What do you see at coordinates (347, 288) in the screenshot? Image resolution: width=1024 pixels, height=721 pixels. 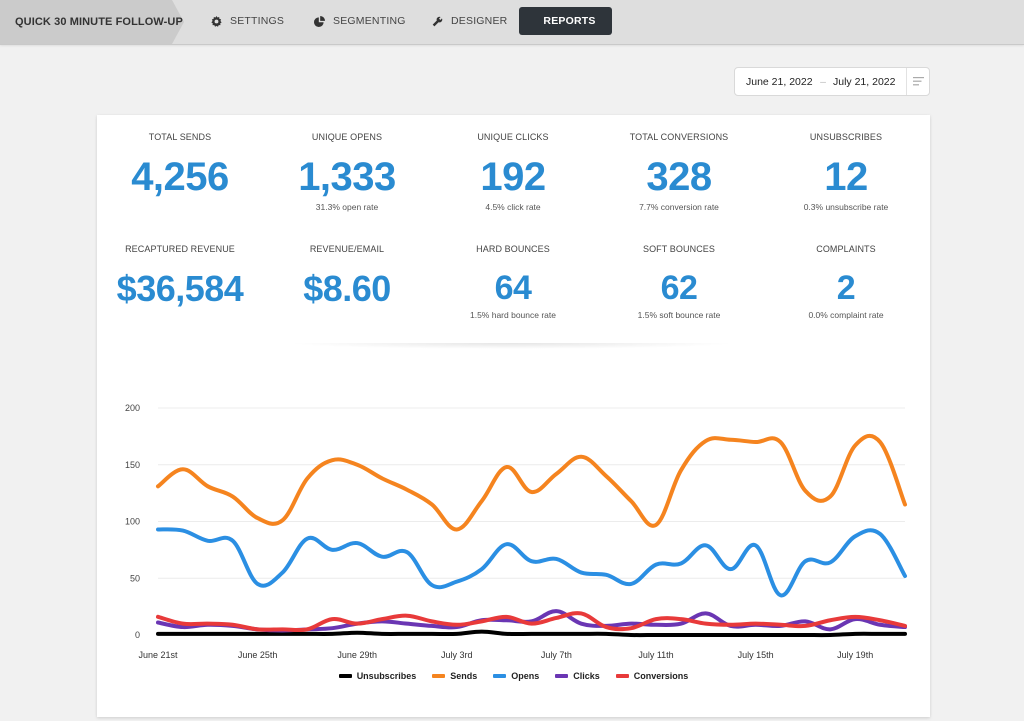 I see `stat-value: $8.60` at bounding box center [347, 288].